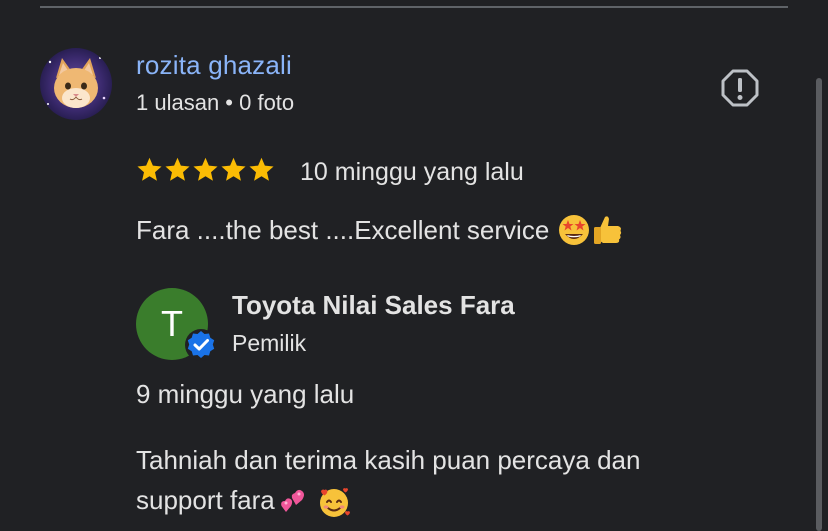 This screenshot has width=828, height=531. Describe the element at coordinates (819, 304) in the screenshot. I see `scrollbar` at that location.